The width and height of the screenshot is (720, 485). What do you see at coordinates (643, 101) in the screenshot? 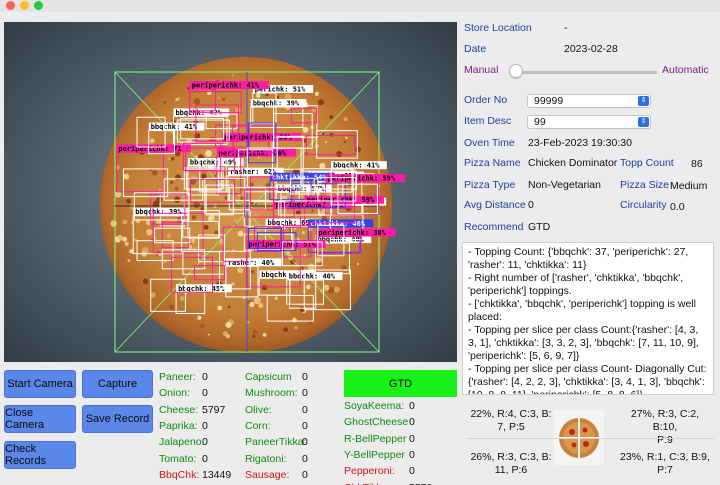
I see `chevron-updown-icon: ⇕` at bounding box center [643, 101].